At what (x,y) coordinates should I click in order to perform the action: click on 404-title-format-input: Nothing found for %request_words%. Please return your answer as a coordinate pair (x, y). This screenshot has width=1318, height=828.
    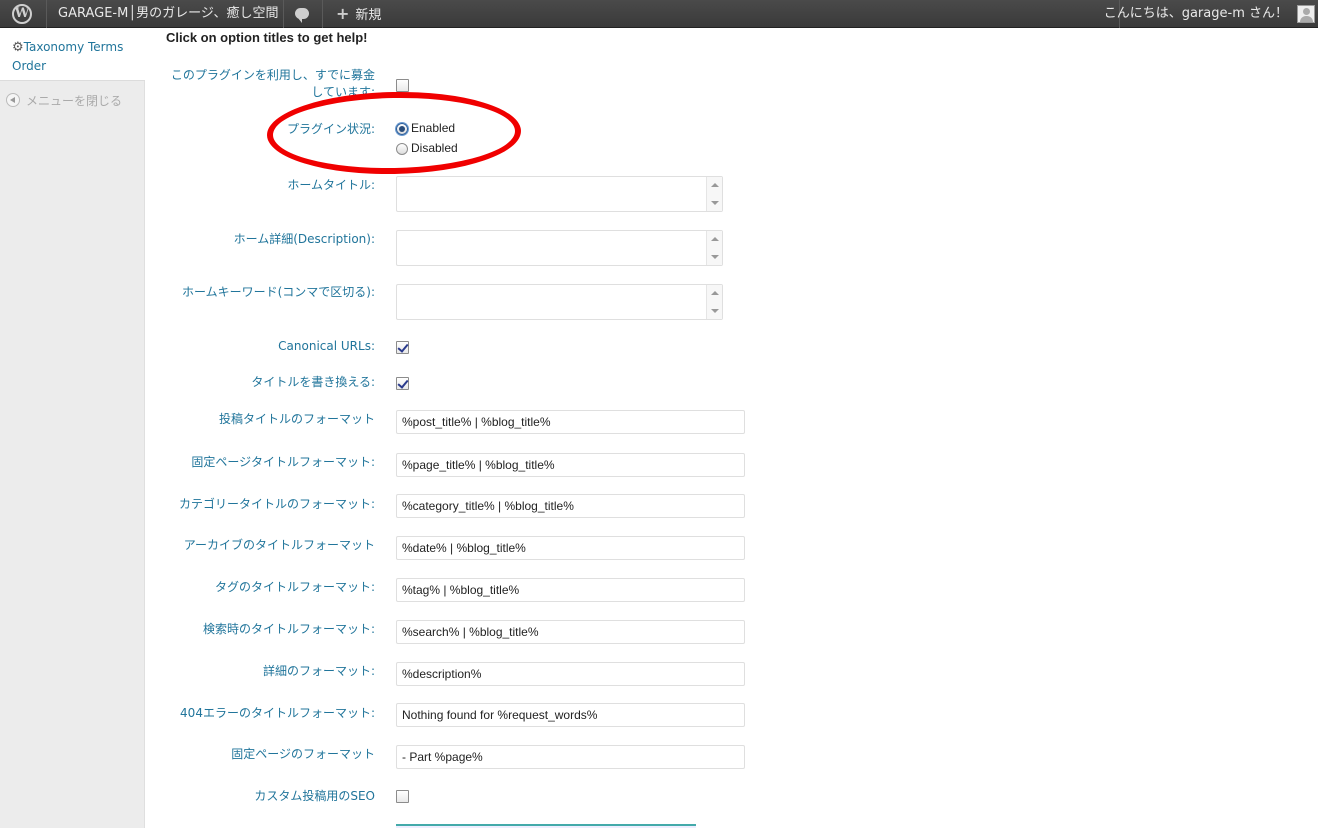
    Looking at the image, I should click on (570, 715).